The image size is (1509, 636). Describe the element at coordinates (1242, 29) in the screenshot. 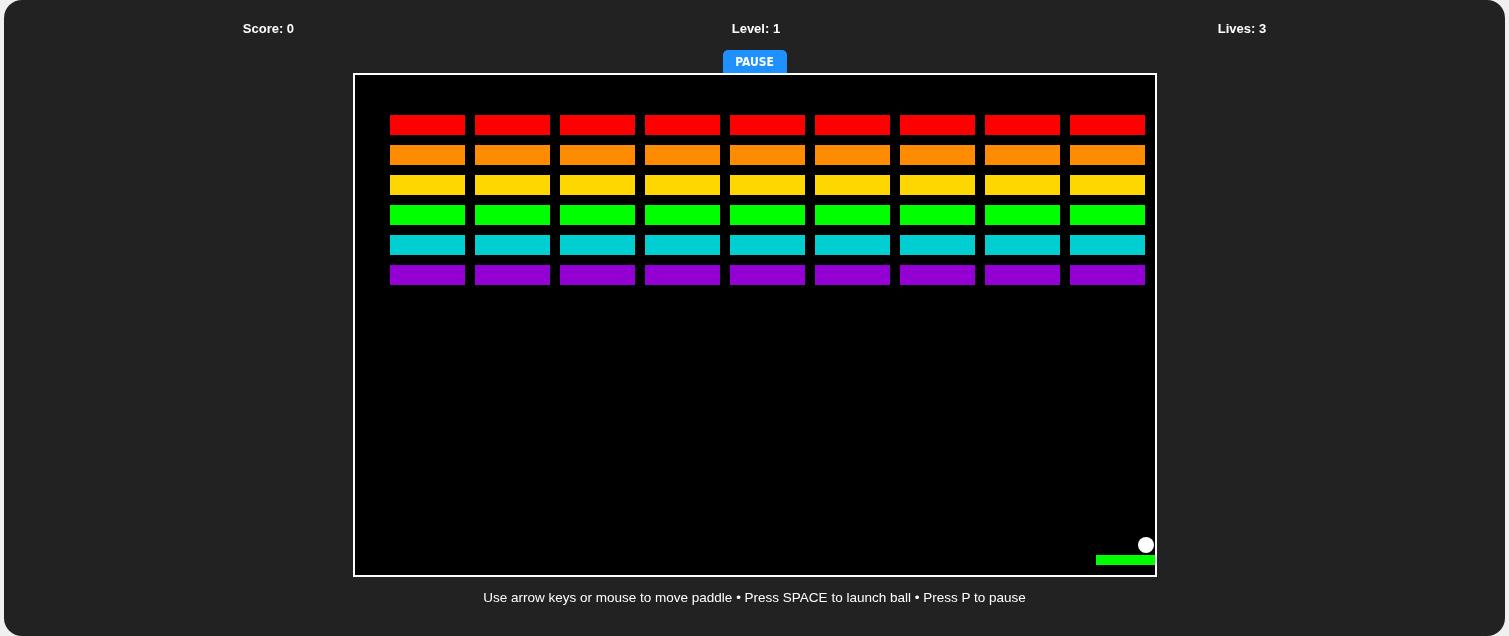

I see `lives-label: Lives: 3` at that location.